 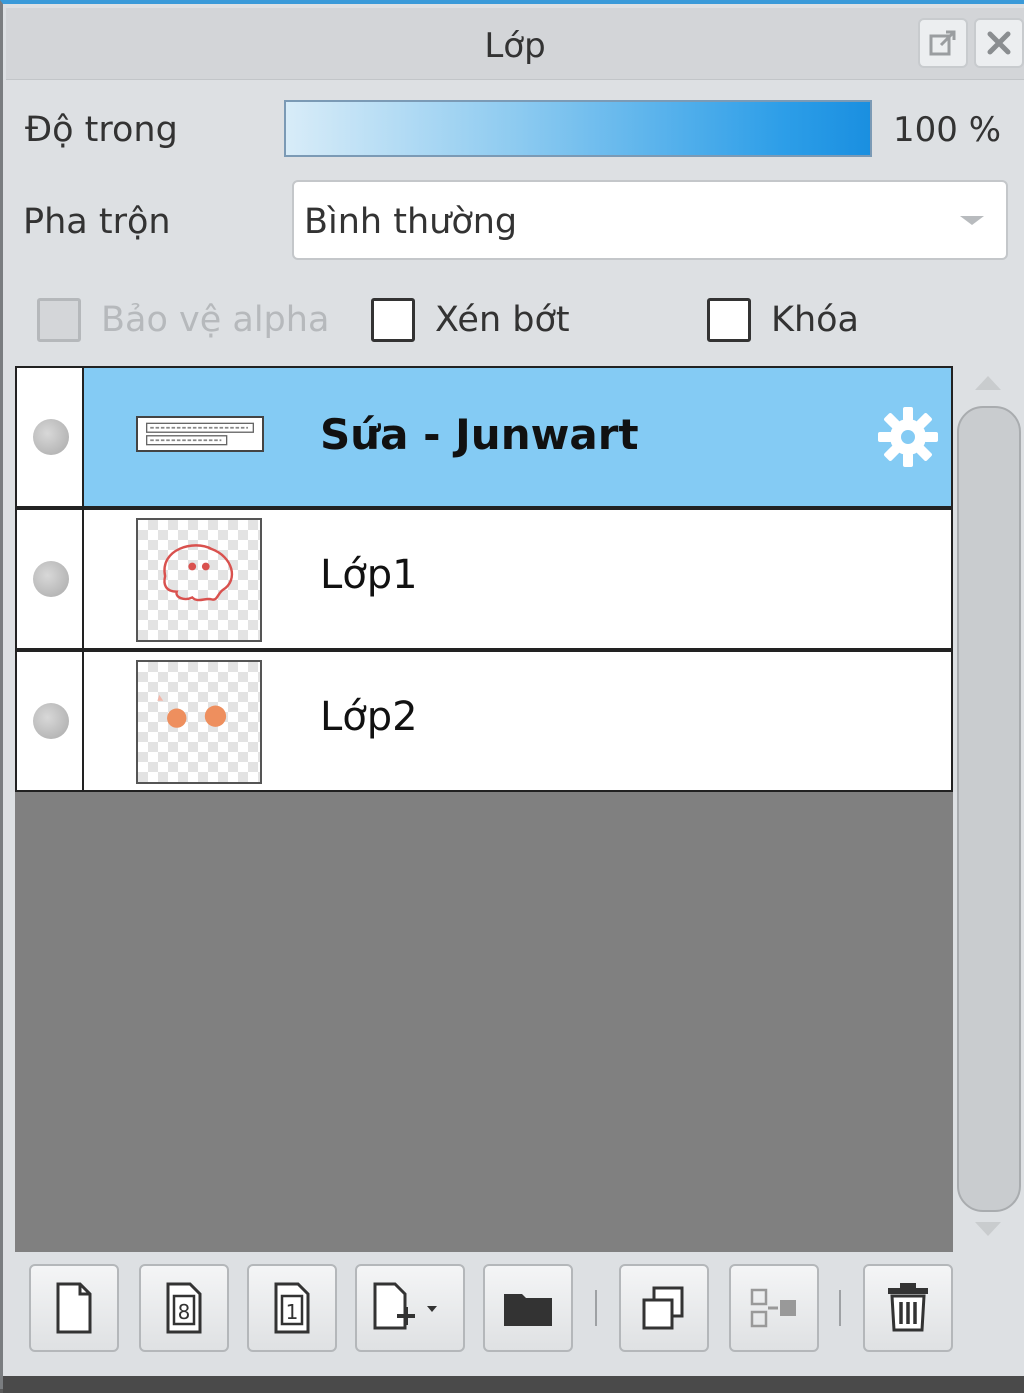 I want to click on opacity-label: Độ trong, so click(x=101, y=130).